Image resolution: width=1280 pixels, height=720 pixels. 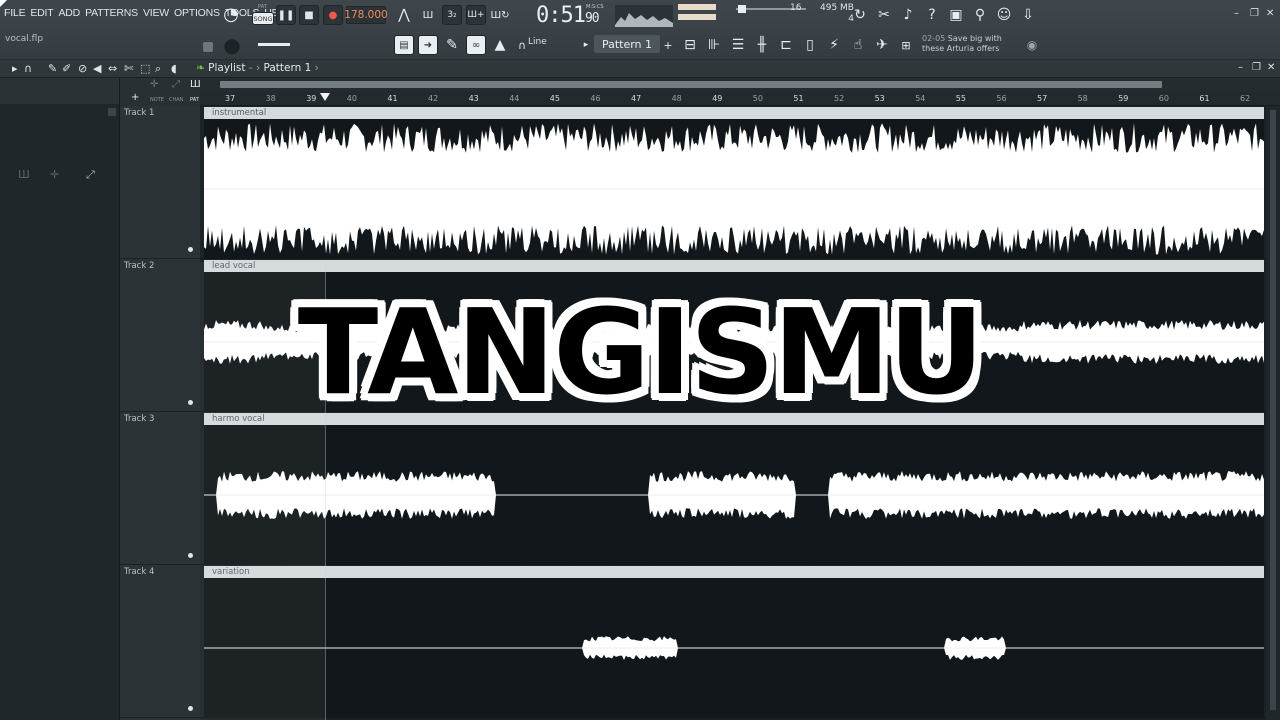 I want to click on shop-icon: ⊞, so click(x=906, y=45).